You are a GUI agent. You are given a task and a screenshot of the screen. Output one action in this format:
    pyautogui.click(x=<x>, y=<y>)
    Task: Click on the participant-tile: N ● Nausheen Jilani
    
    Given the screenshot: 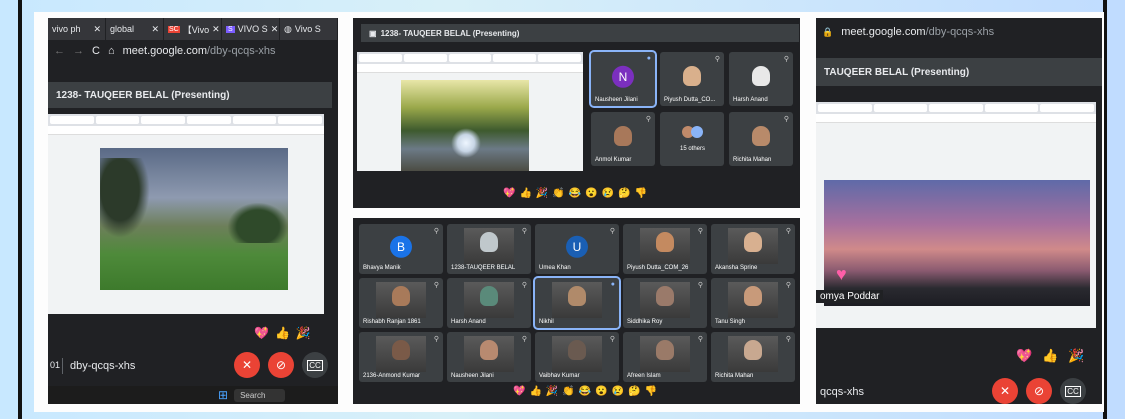 What is the action you would take?
    pyautogui.click(x=623, y=79)
    